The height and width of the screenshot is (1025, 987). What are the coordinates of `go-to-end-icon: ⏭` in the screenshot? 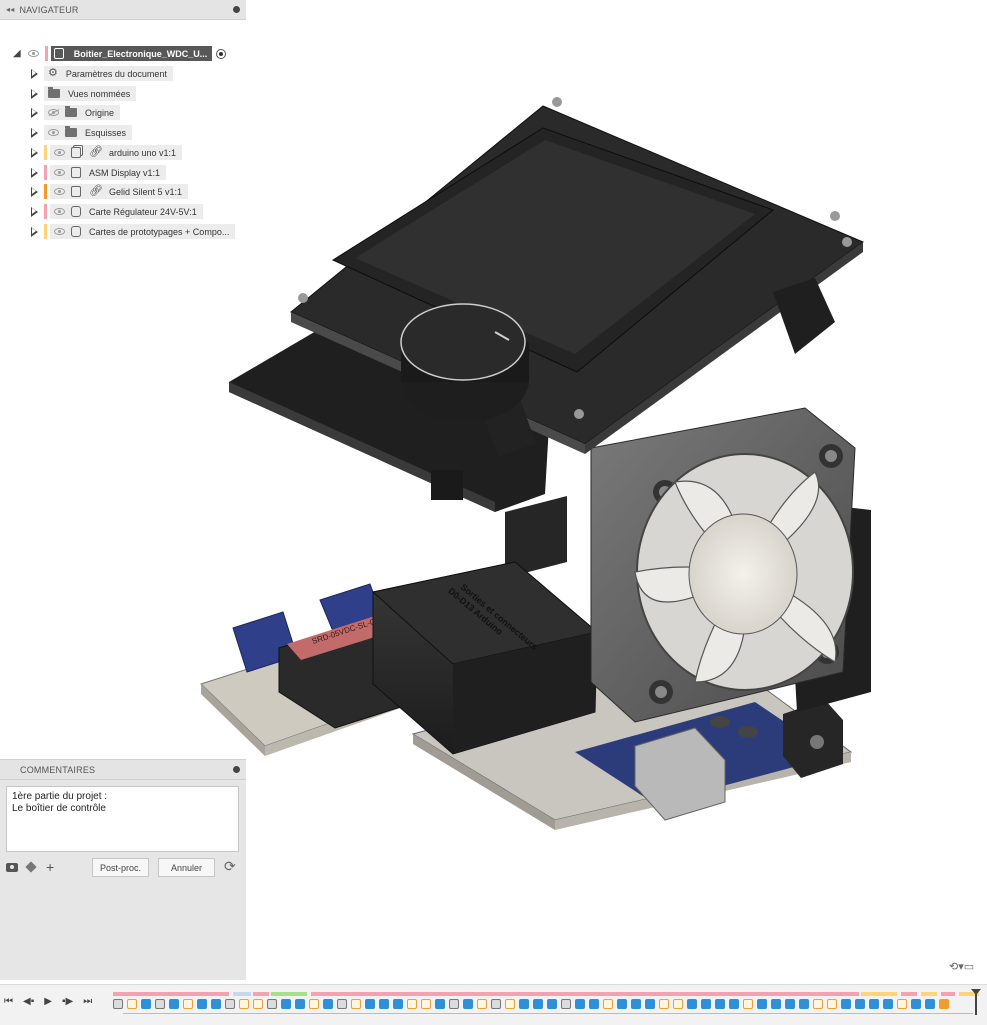 It's located at (87, 1002).